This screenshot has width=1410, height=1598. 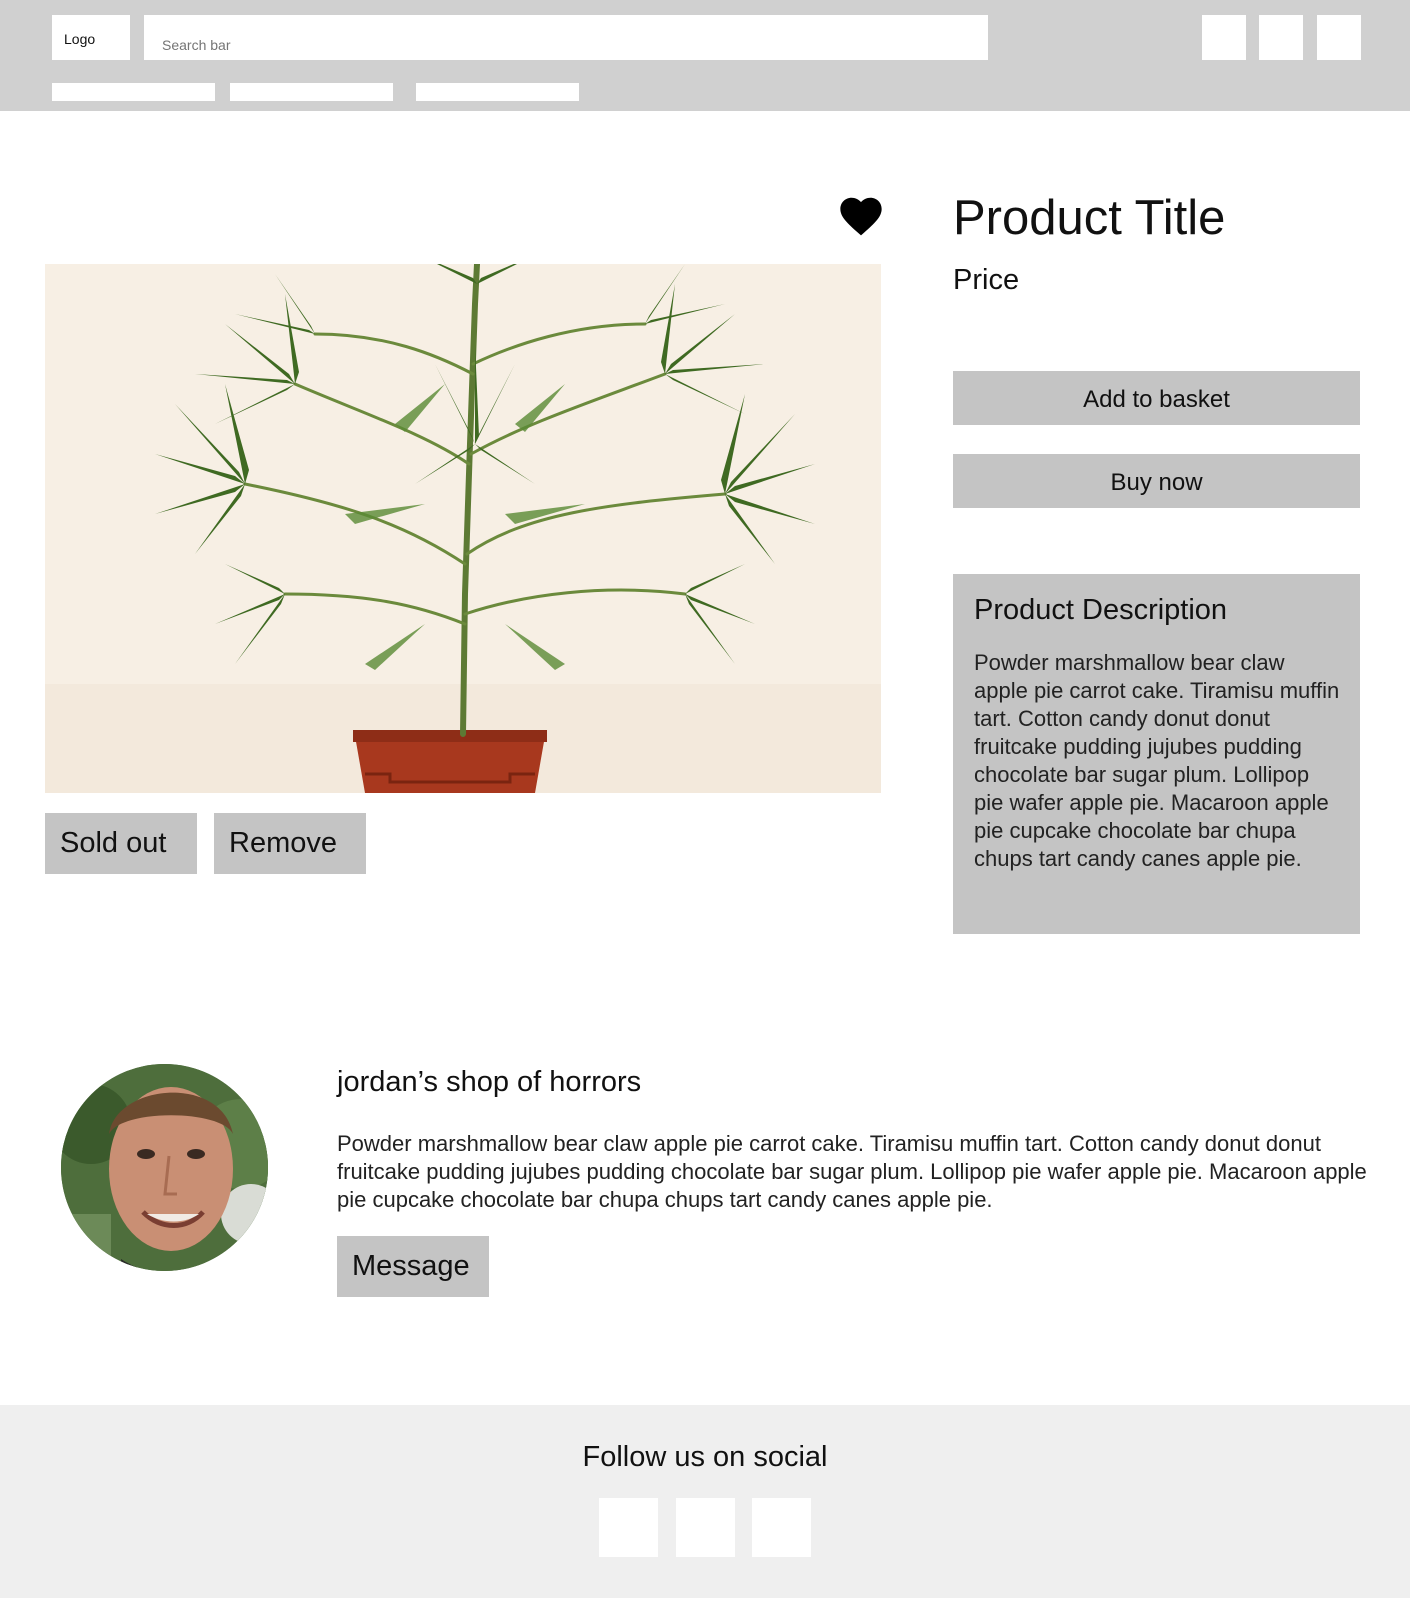 What do you see at coordinates (121, 843) in the screenshot?
I see `sold-out-button: Sold out` at bounding box center [121, 843].